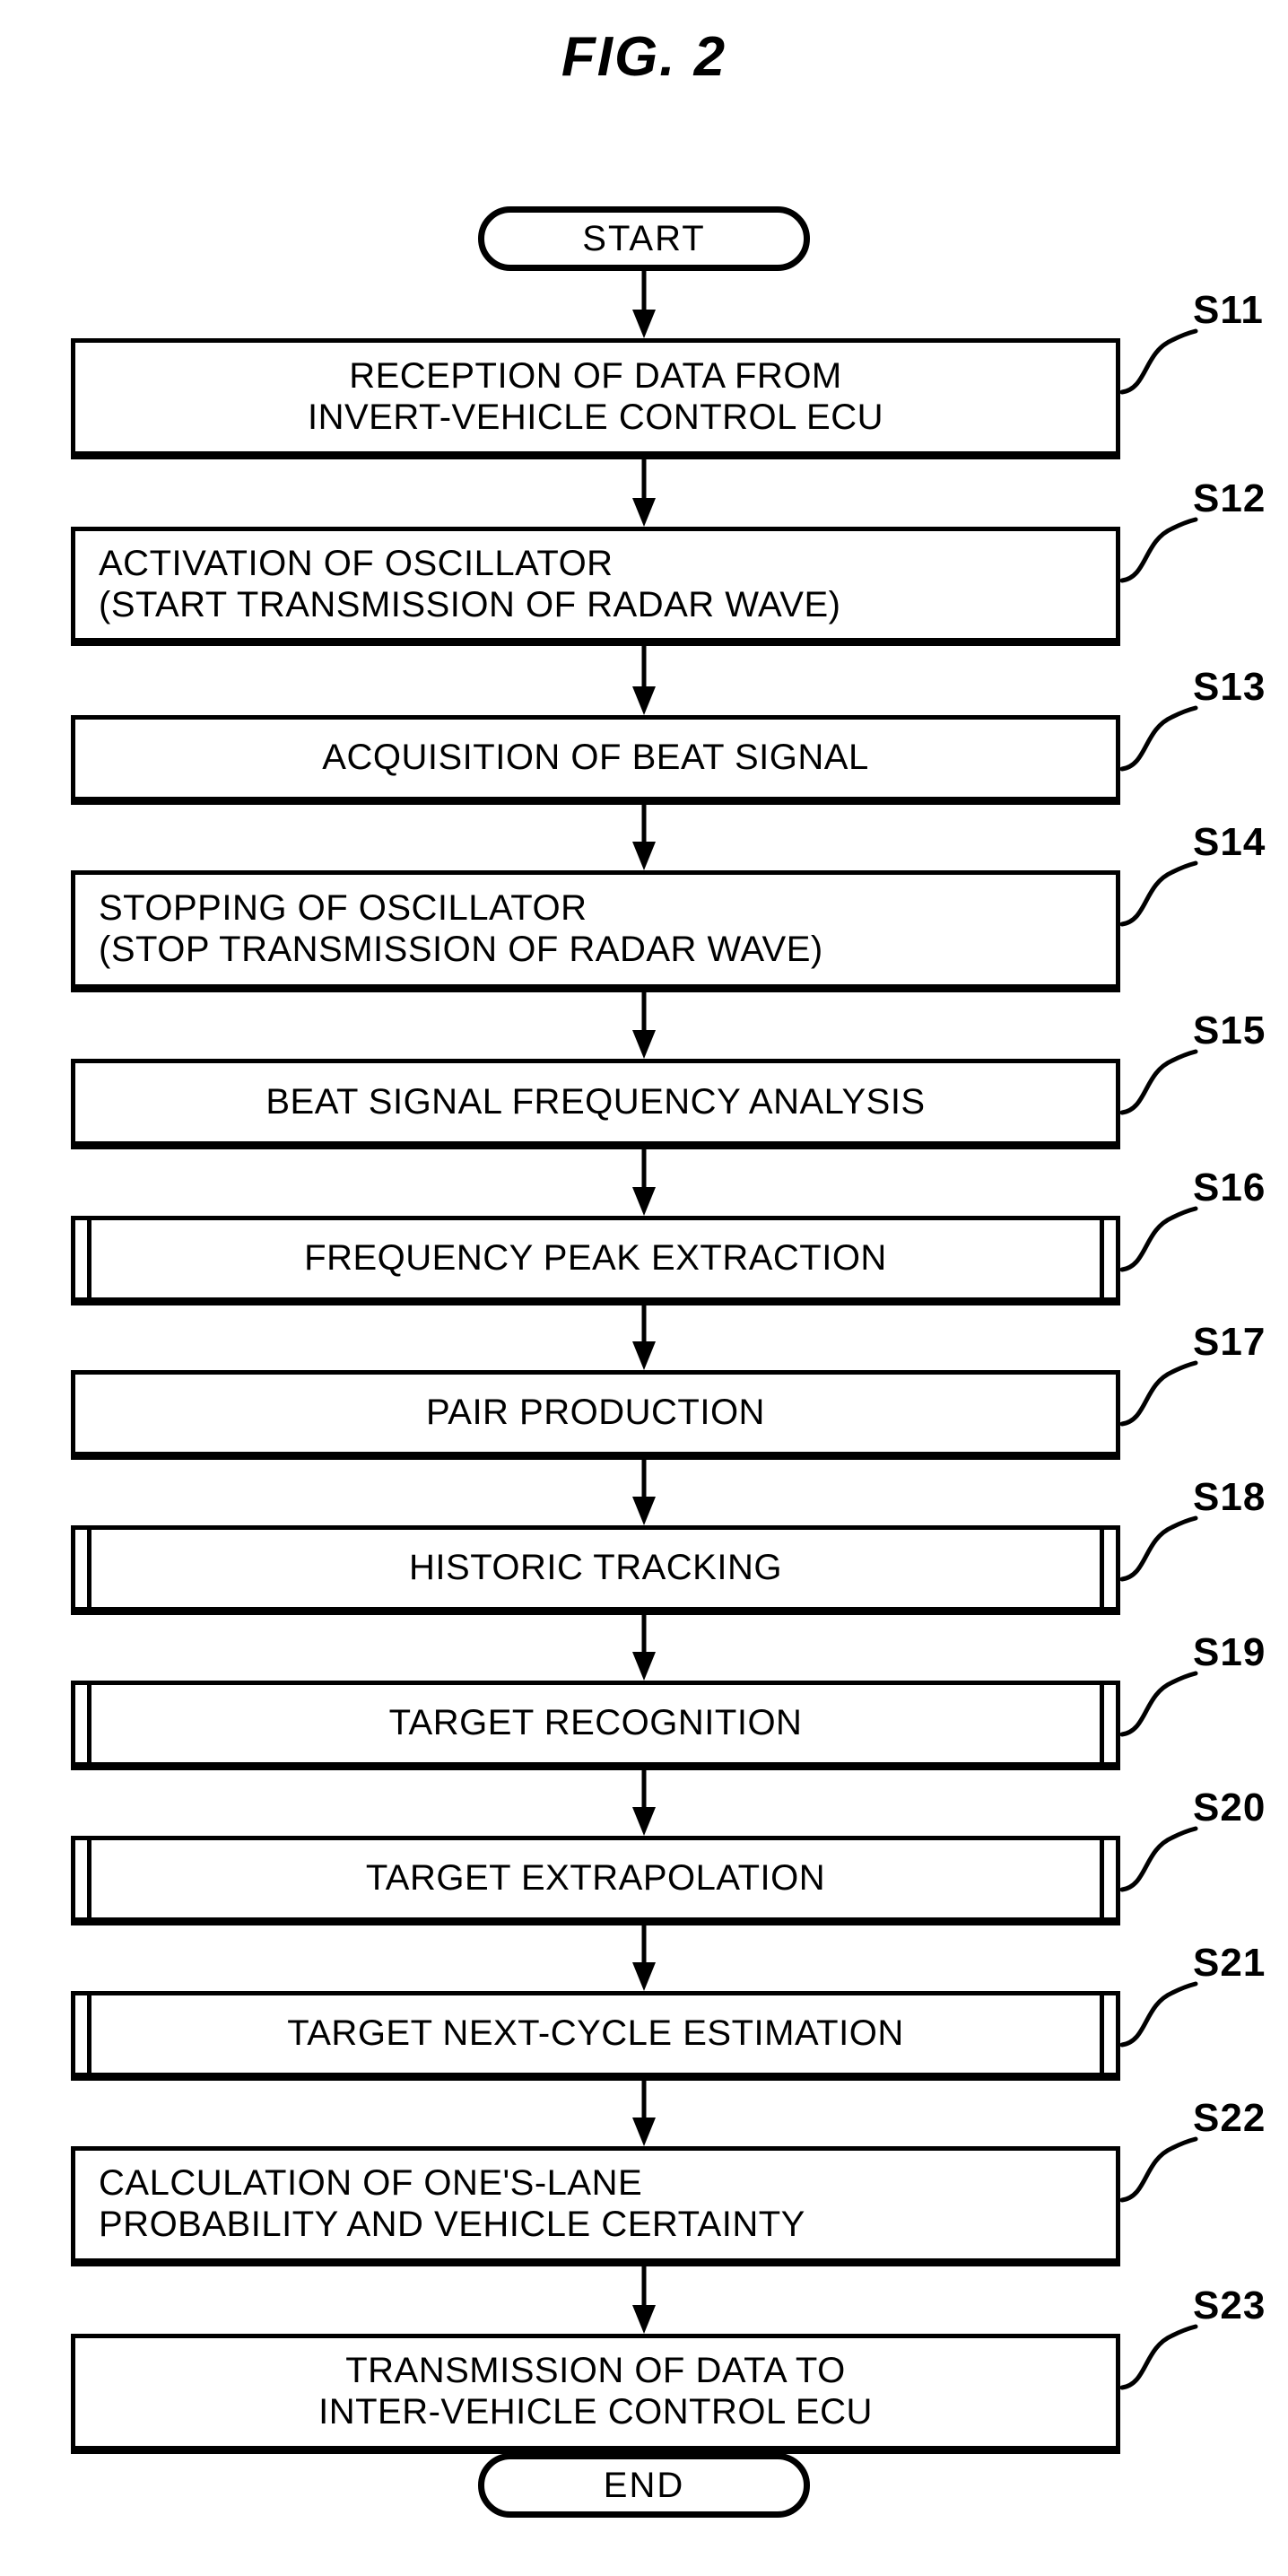 This screenshot has width=1288, height=2576. What do you see at coordinates (1157, 536) in the screenshot?
I see `leader-line-s12` at bounding box center [1157, 536].